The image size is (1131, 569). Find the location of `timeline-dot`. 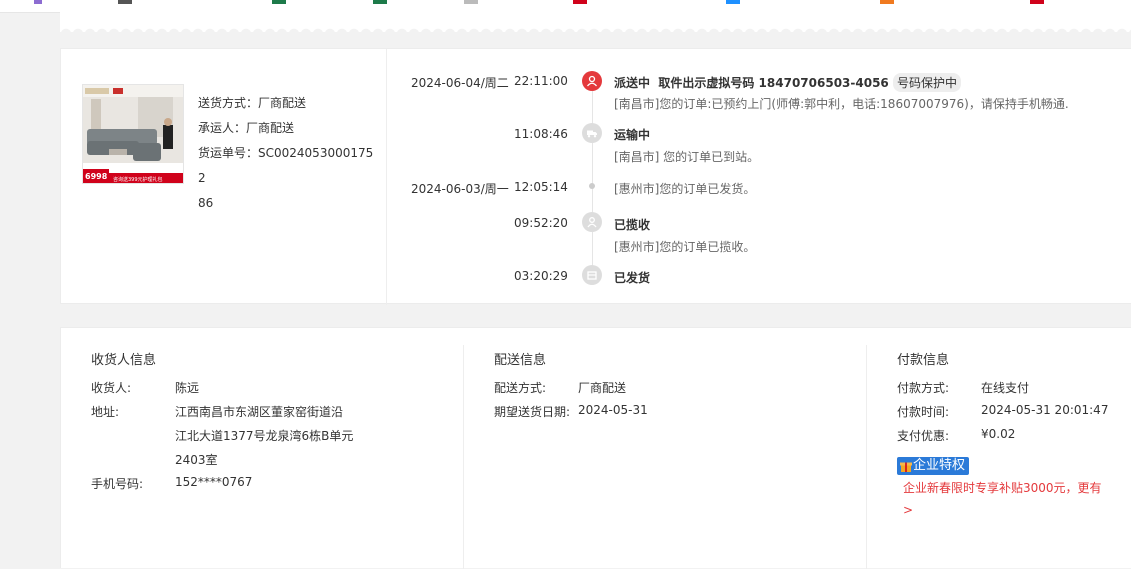

timeline-dot is located at coordinates (592, 186).